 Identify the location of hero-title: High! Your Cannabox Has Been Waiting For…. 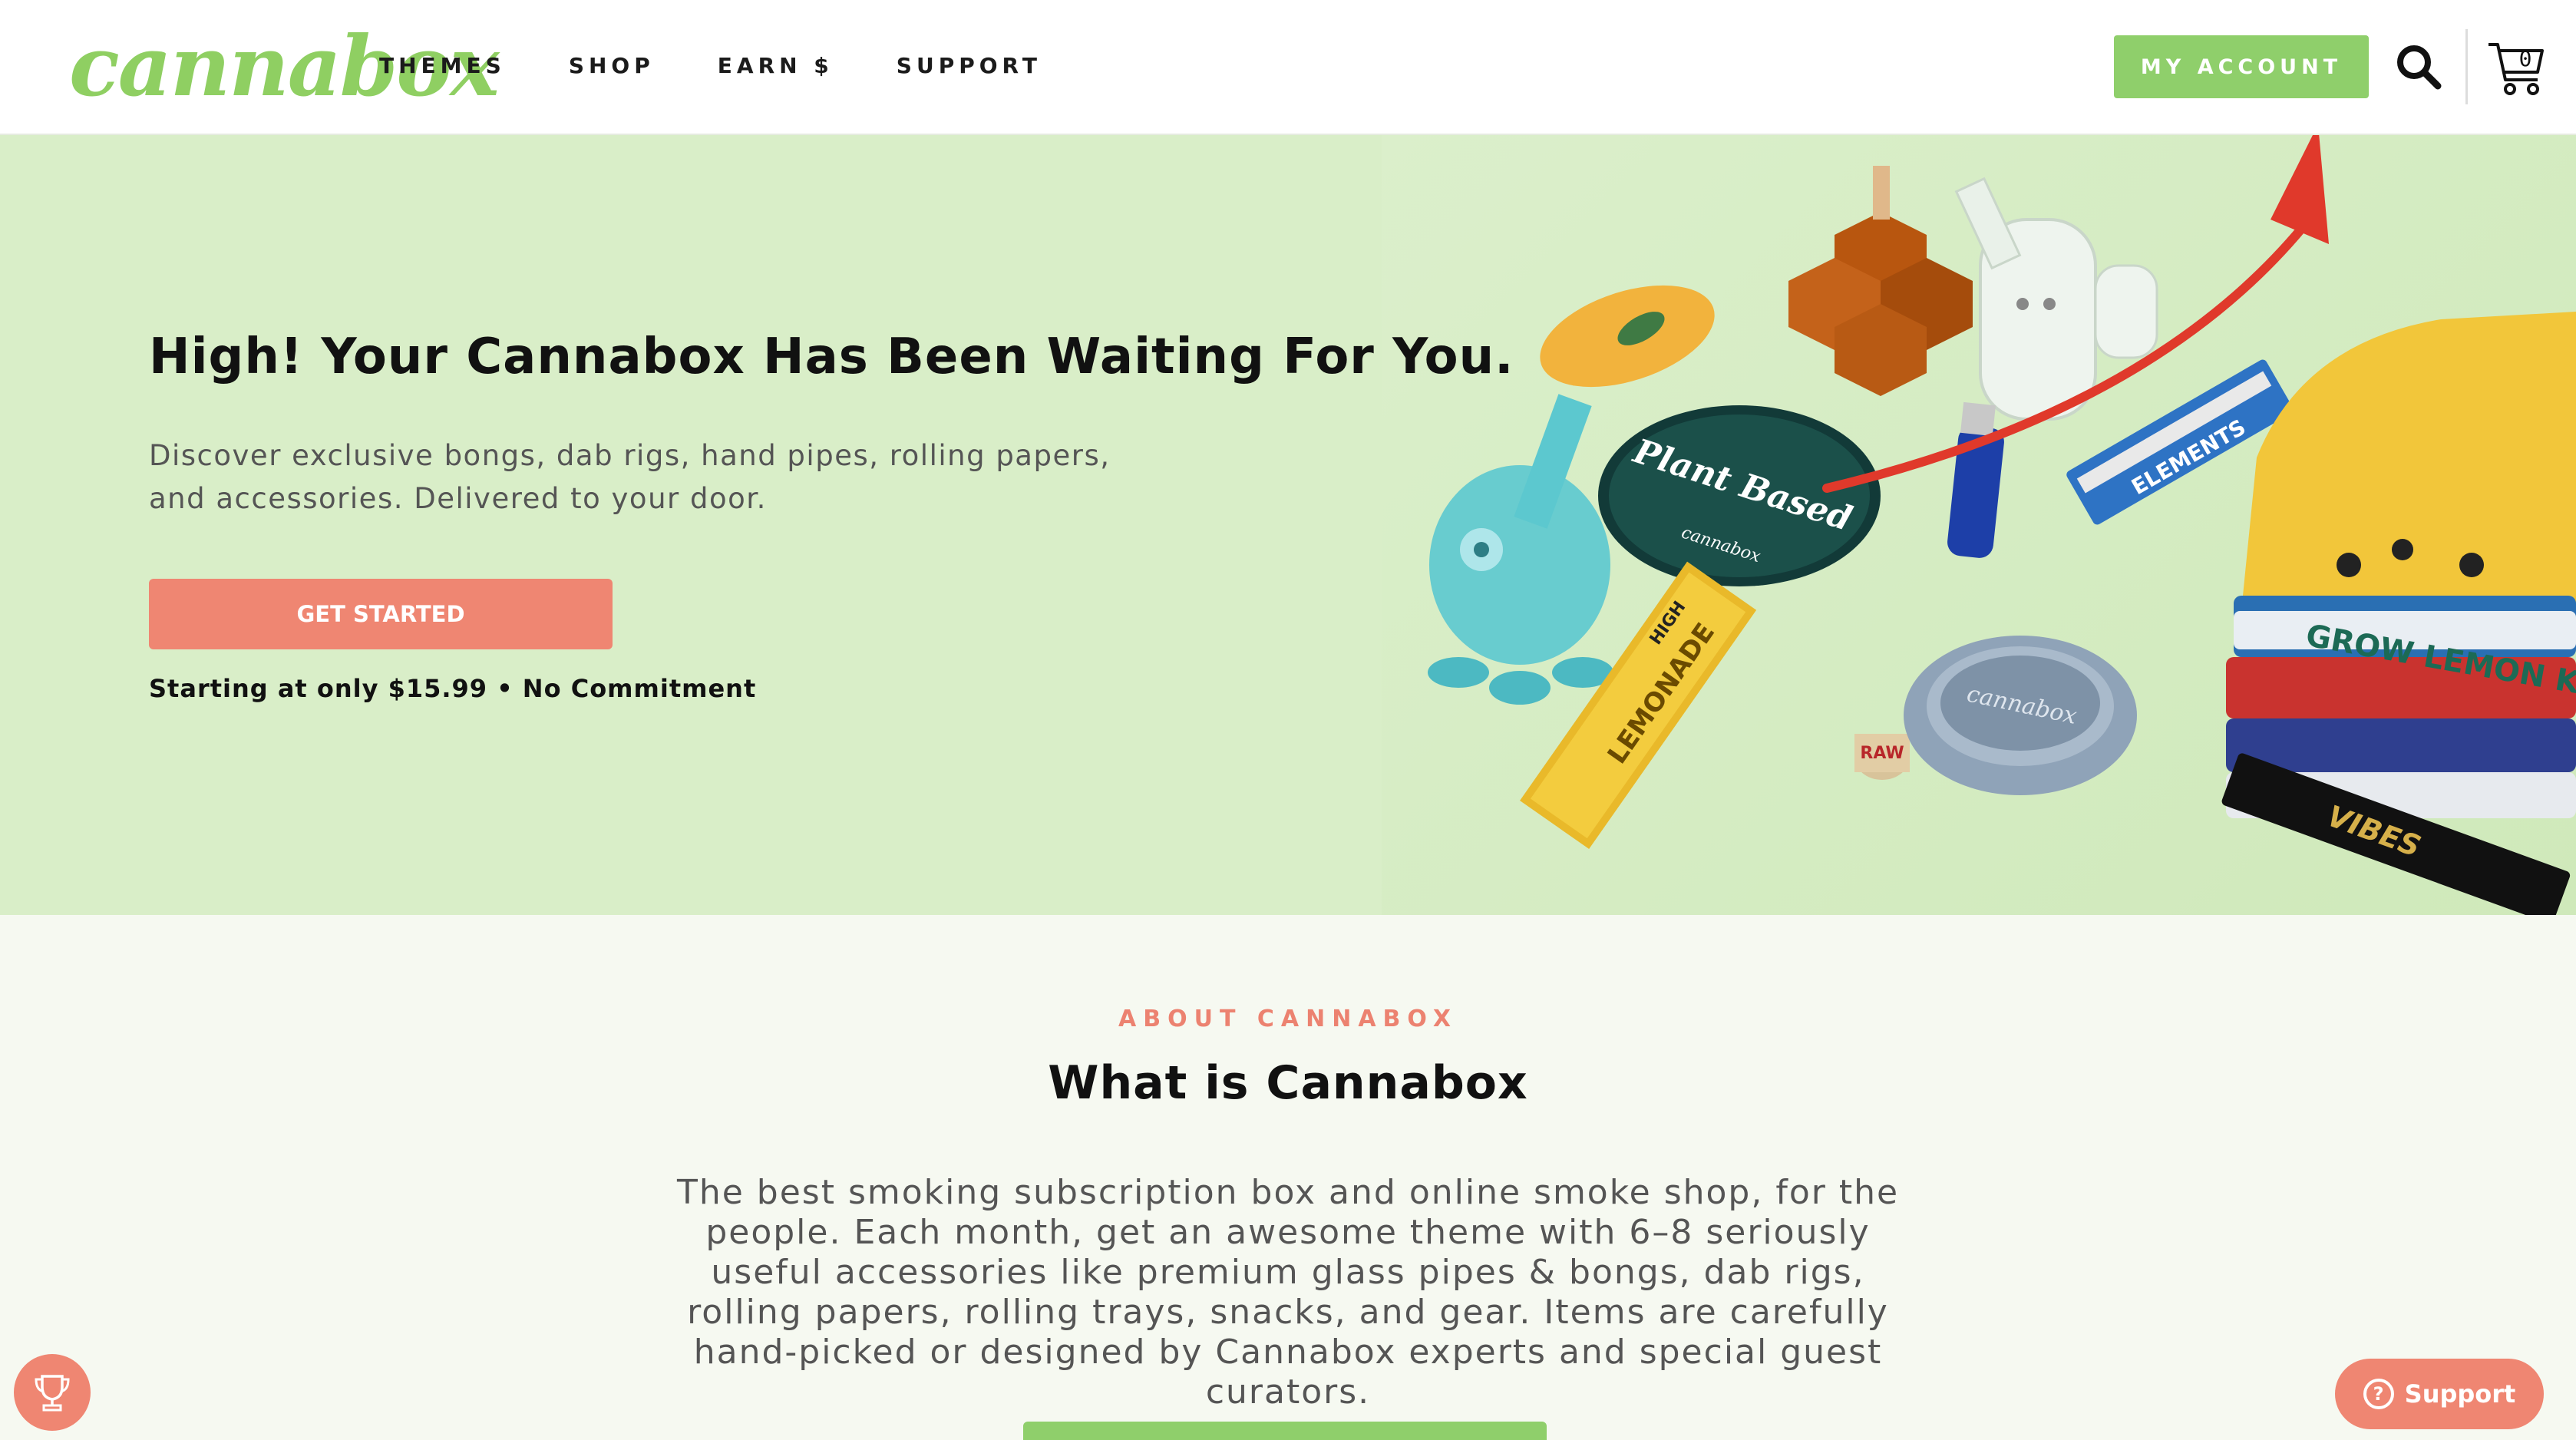
(831, 357).